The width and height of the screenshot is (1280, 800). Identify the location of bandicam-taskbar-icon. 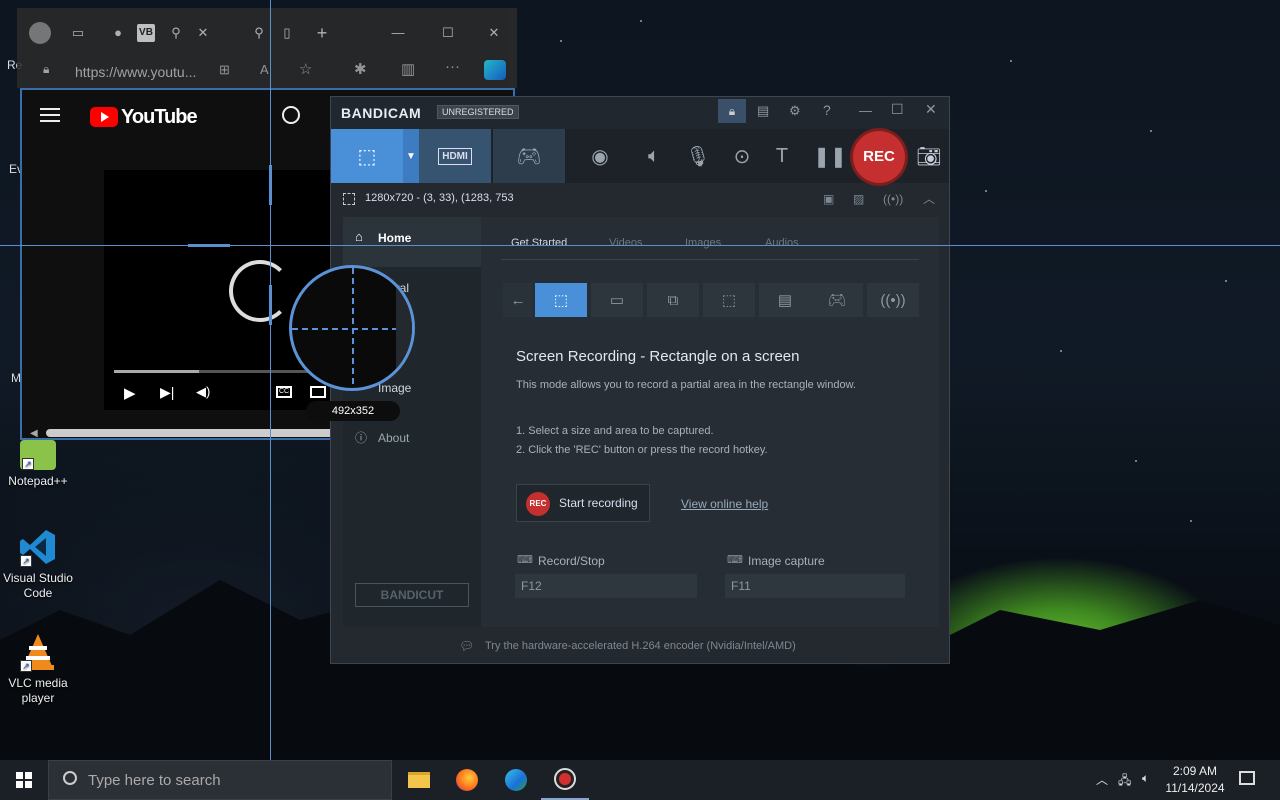
(565, 780).